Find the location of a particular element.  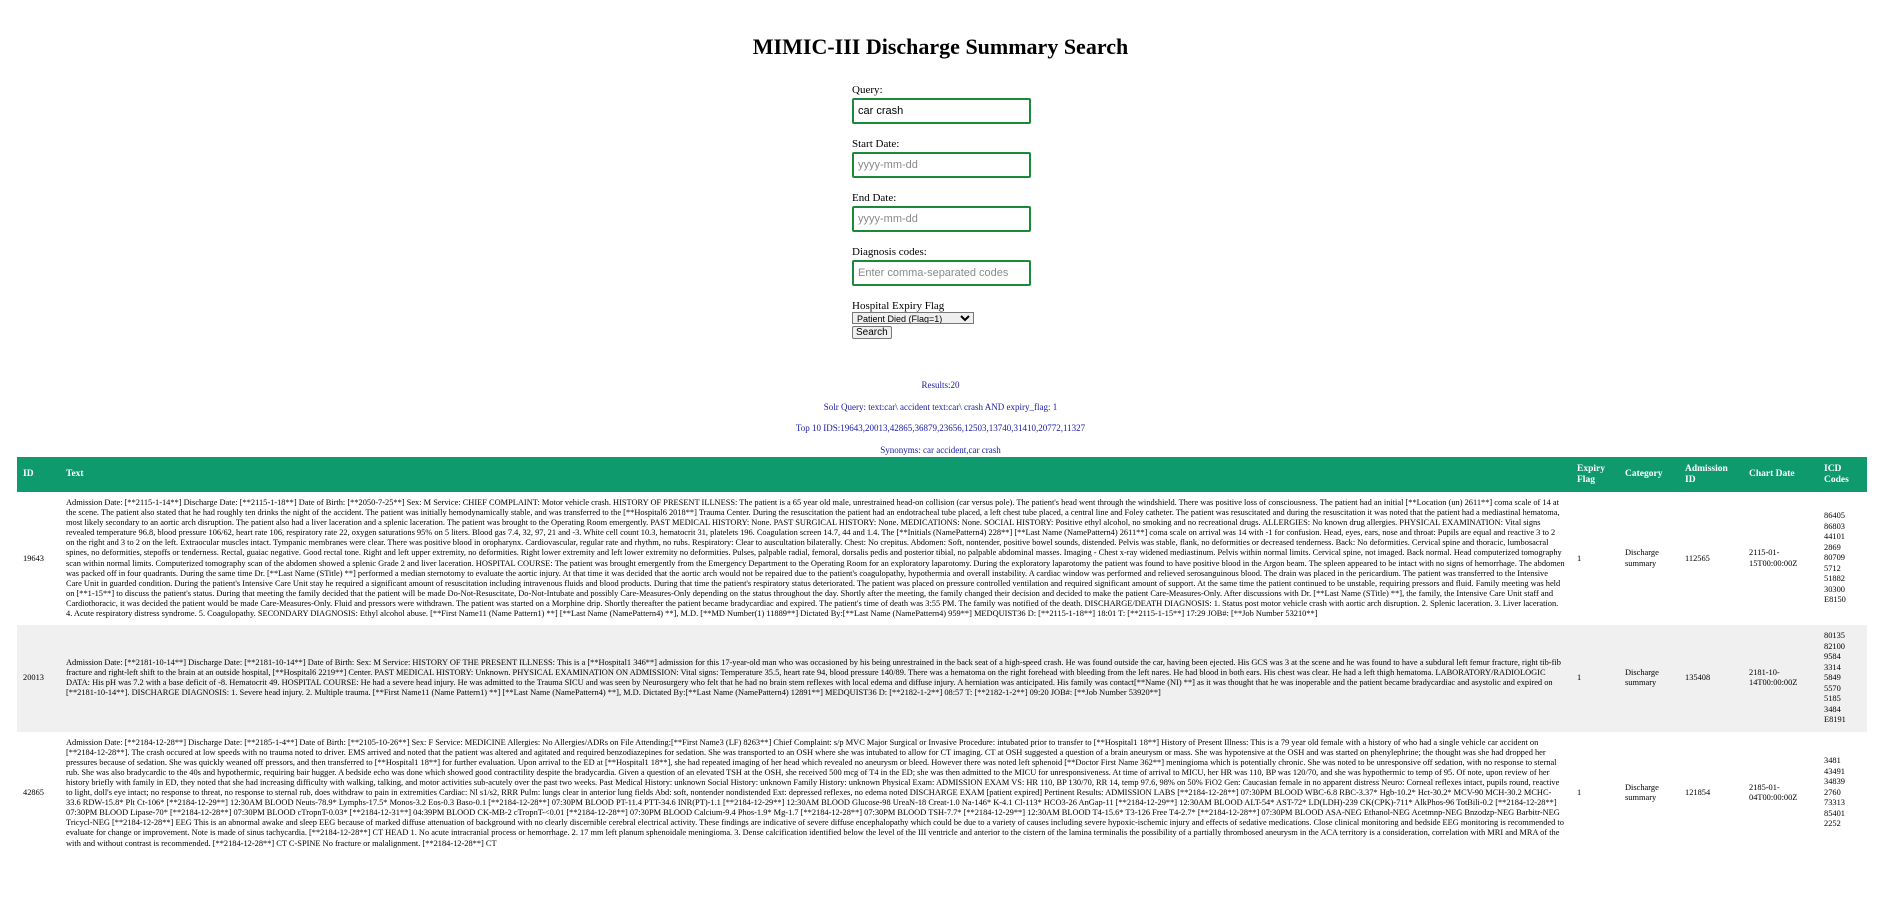

cell-id: 42865 is located at coordinates (33, 793).